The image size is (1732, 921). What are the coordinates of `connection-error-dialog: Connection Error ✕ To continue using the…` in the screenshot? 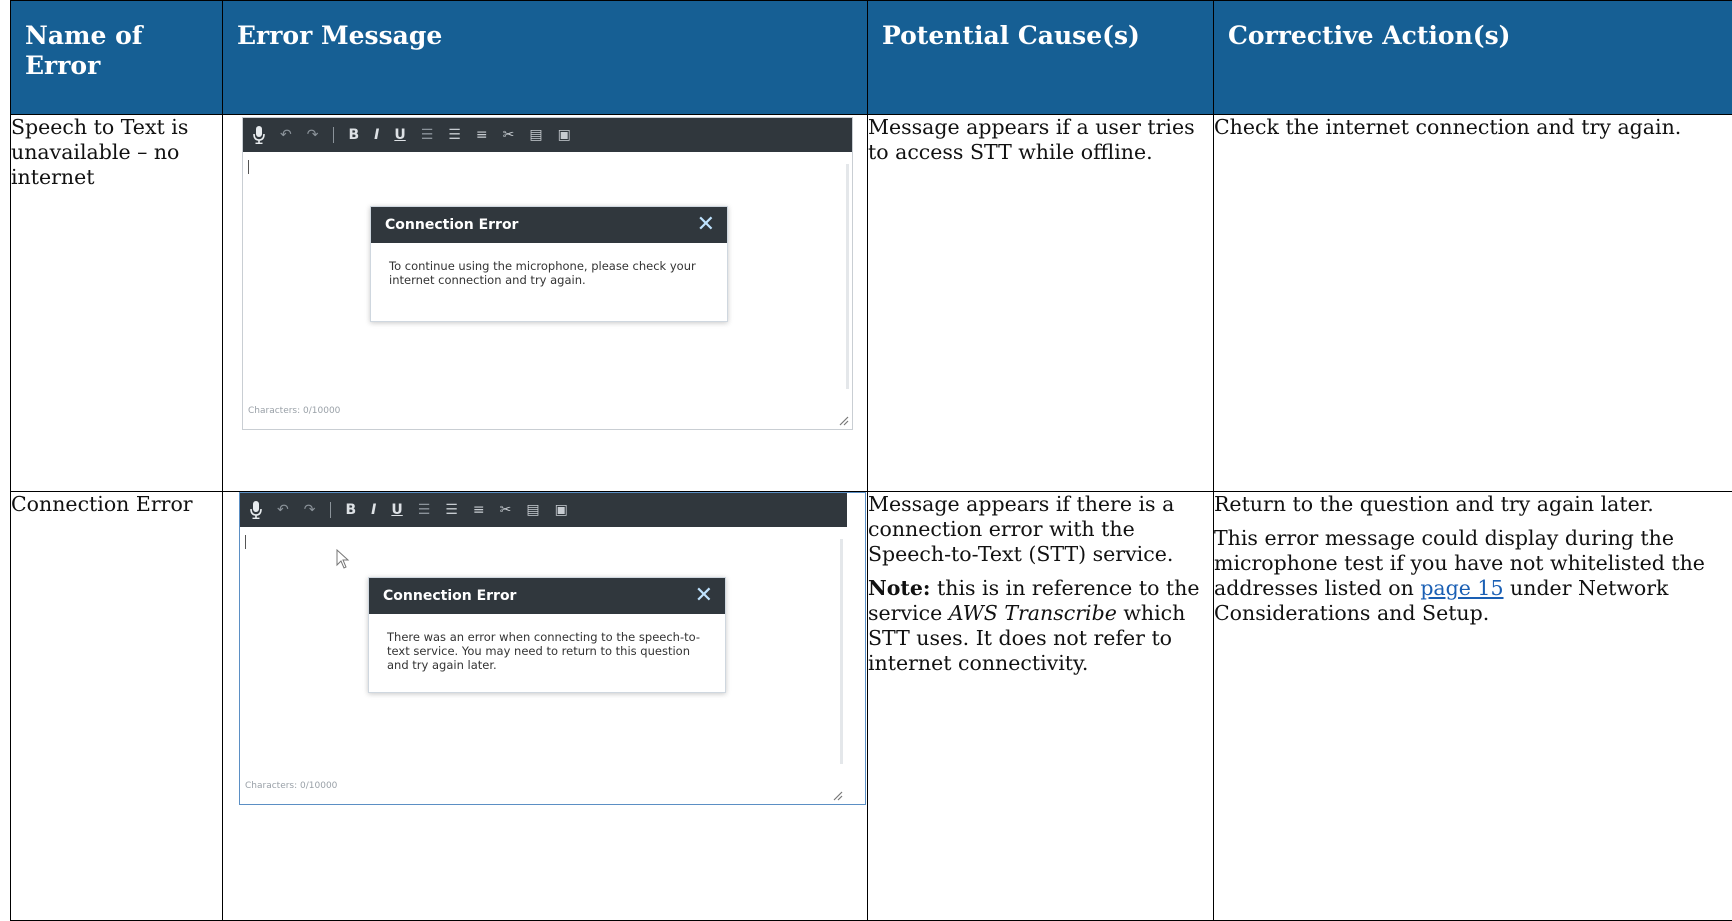 It's located at (549, 264).